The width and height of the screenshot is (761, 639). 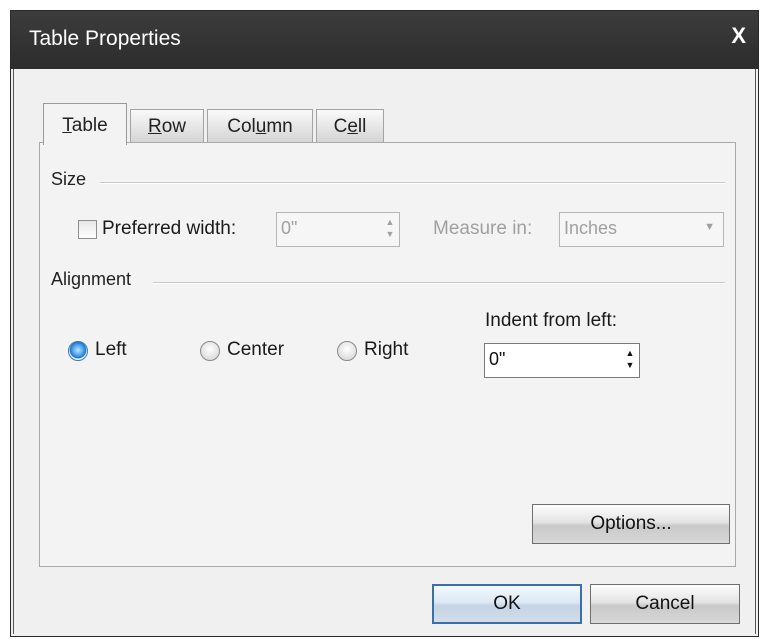 What do you see at coordinates (67, 125) in the screenshot?
I see `tab-table-mnemonic: T` at bounding box center [67, 125].